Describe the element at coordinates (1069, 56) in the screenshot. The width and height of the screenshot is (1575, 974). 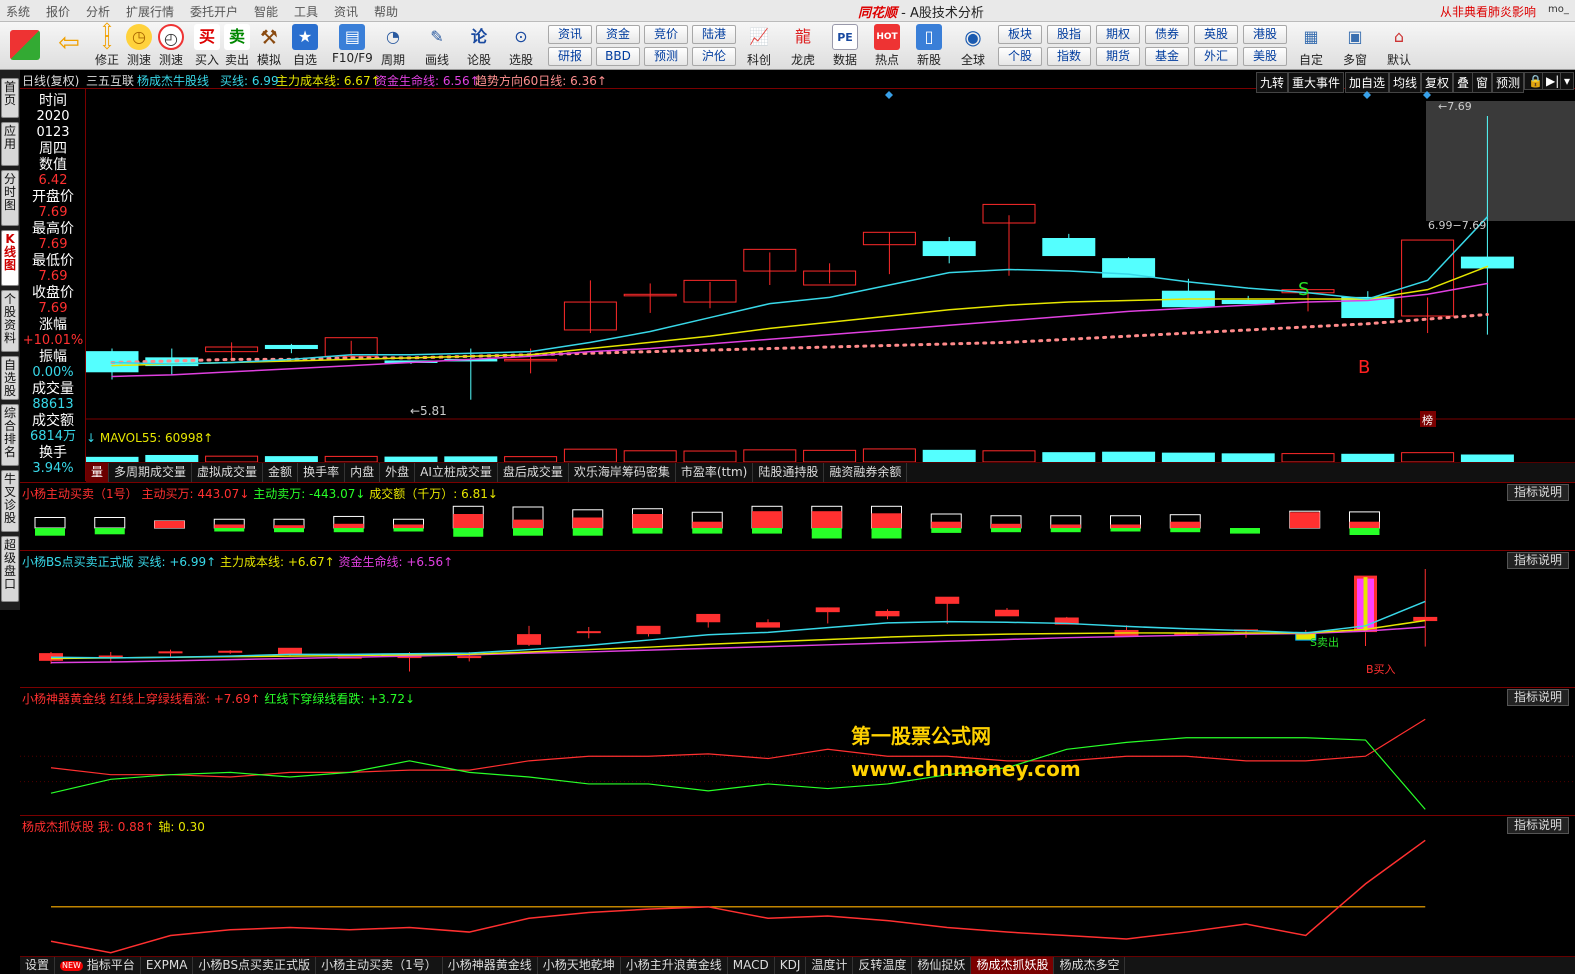
I see `index-button: 指数` at that location.